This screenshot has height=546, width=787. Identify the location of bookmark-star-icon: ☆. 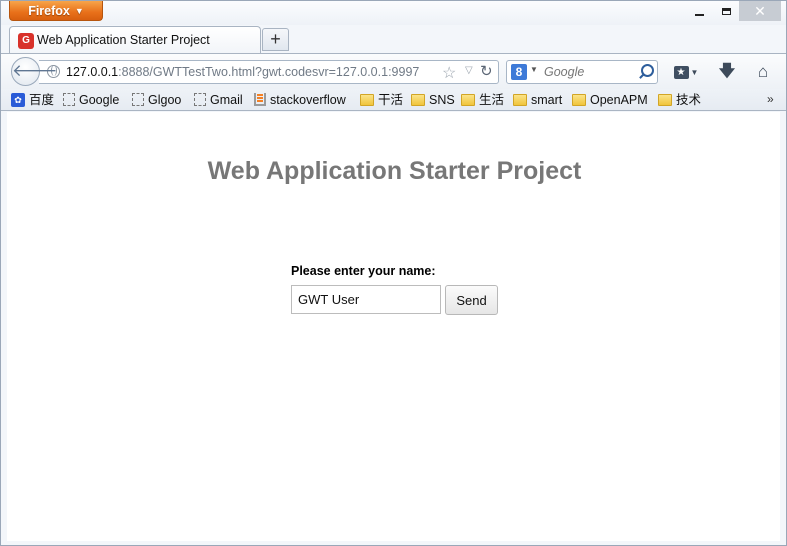
(449, 73).